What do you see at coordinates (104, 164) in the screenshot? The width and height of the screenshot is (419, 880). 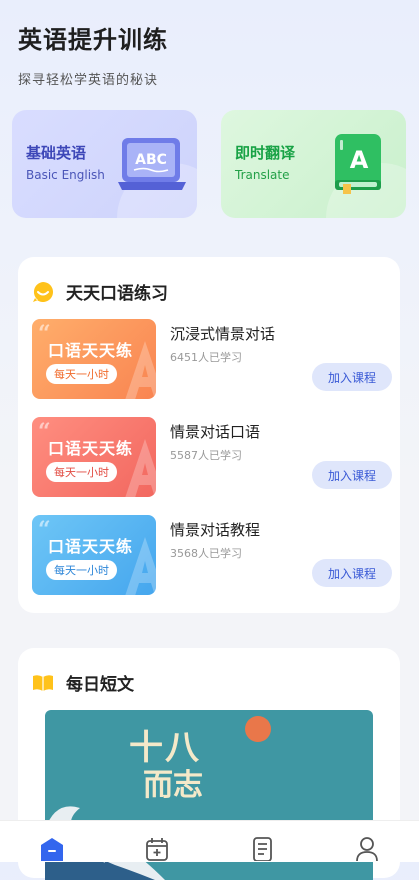 I see `basic-english-card: 基础英语 Basic English ABC` at bounding box center [104, 164].